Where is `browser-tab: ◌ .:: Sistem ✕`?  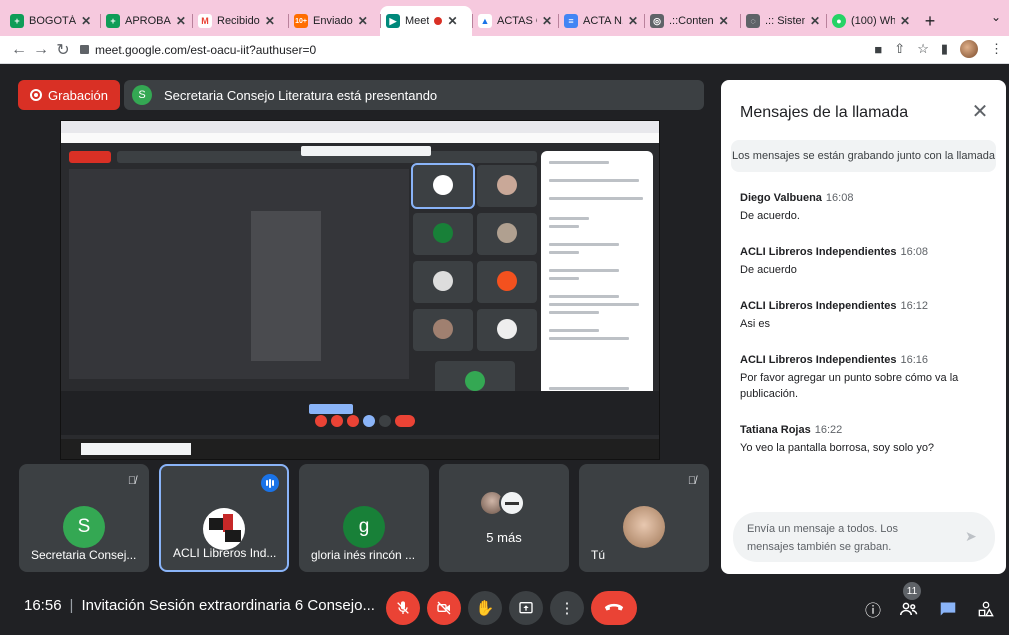 browser-tab: ◌ .:: Sistem ✕ is located at coordinates (783, 21).